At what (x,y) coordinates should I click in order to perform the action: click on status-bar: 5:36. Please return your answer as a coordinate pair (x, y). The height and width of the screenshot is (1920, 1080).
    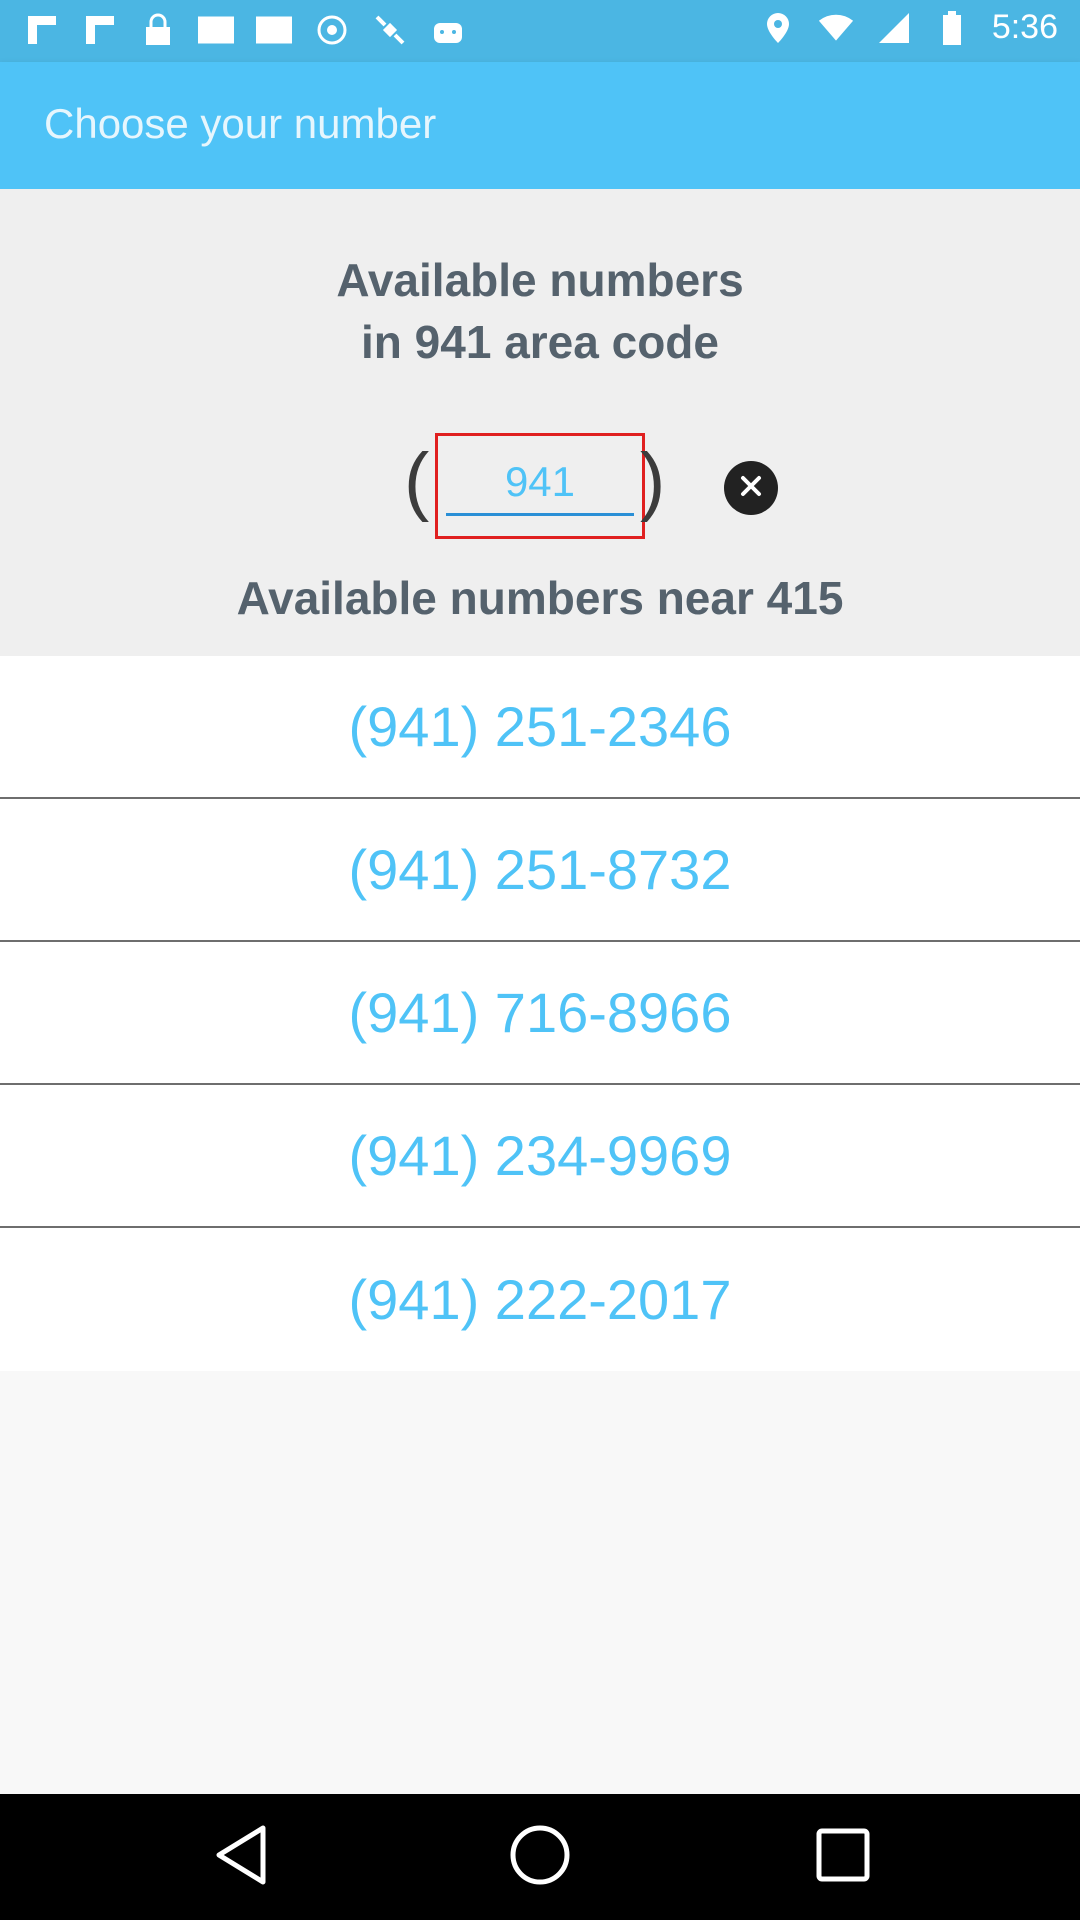
    Looking at the image, I should click on (540, 31).